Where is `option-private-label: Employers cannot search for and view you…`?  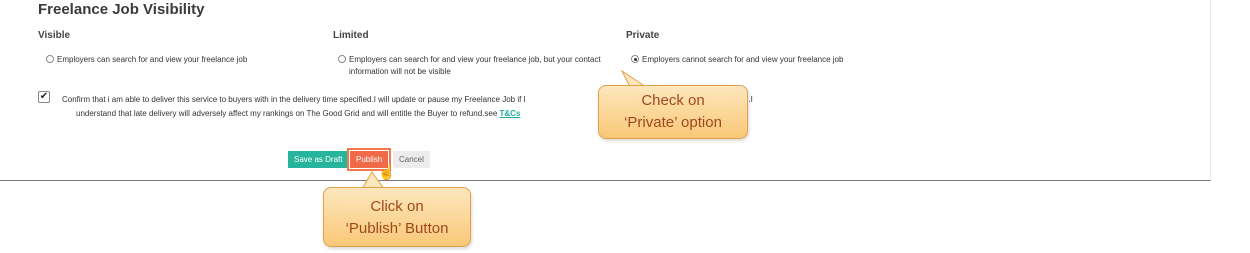
option-private-label: Employers cannot search for and view you… is located at coordinates (743, 59).